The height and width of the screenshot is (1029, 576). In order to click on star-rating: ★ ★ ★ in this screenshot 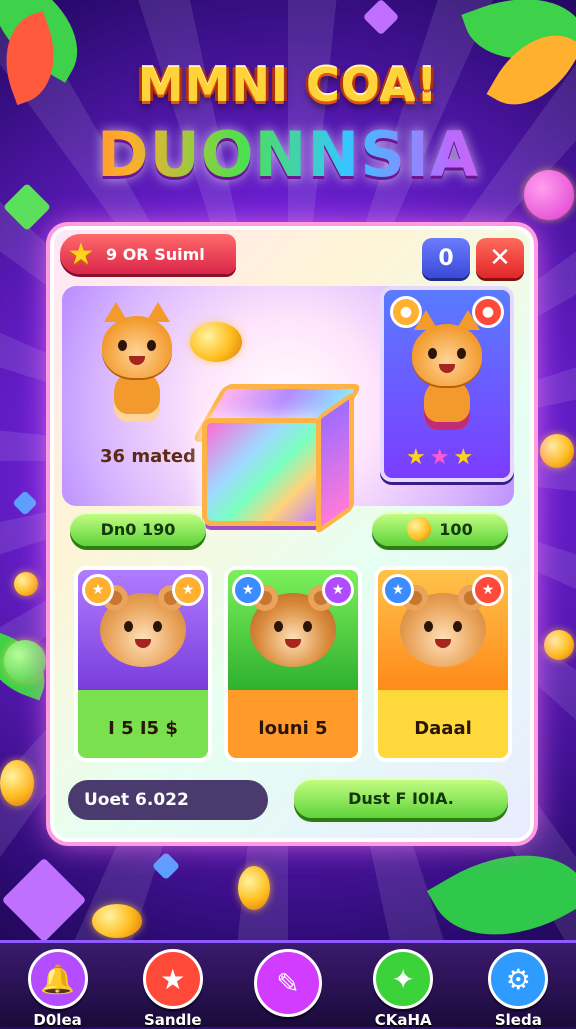, I will do `click(439, 457)`.